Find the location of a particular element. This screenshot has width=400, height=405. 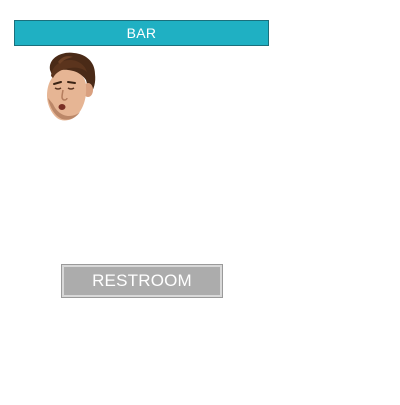

avatar is located at coordinates (69, 87).